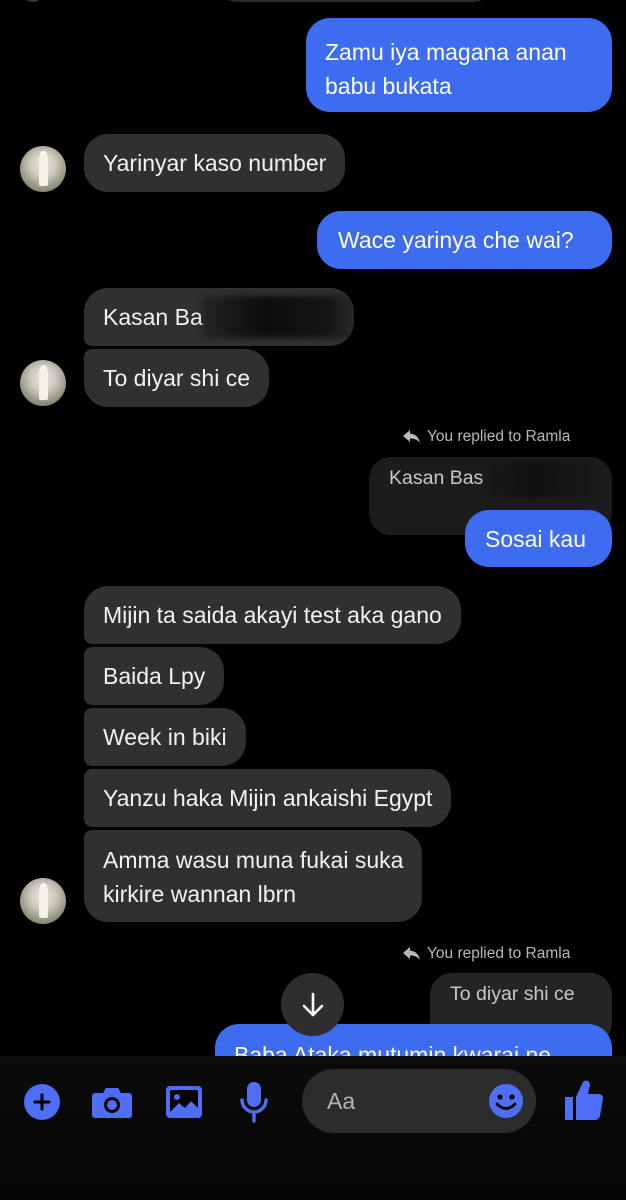  Describe the element at coordinates (413, 1040) in the screenshot. I see `sent-message-bubble: Baba Ataka mutumin kwarai ne` at that location.